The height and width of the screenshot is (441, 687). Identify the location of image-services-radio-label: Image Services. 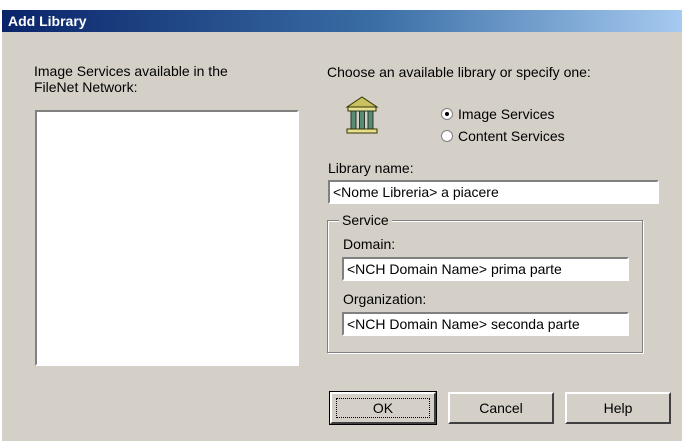
(506, 114).